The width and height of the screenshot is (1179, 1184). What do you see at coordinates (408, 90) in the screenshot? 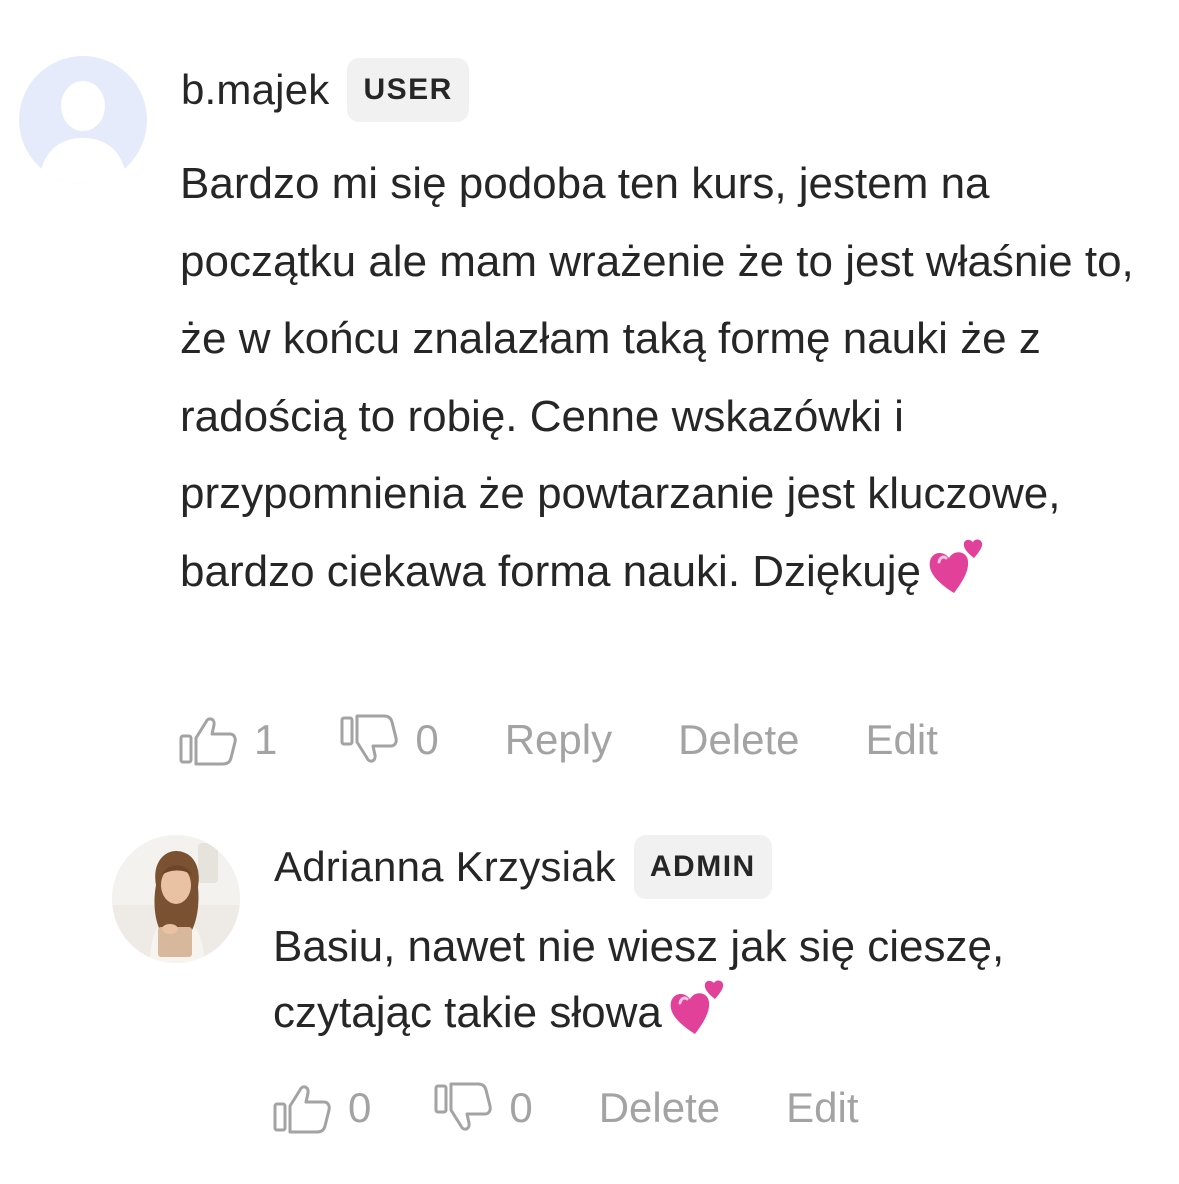
I see `role-badge: USER` at bounding box center [408, 90].